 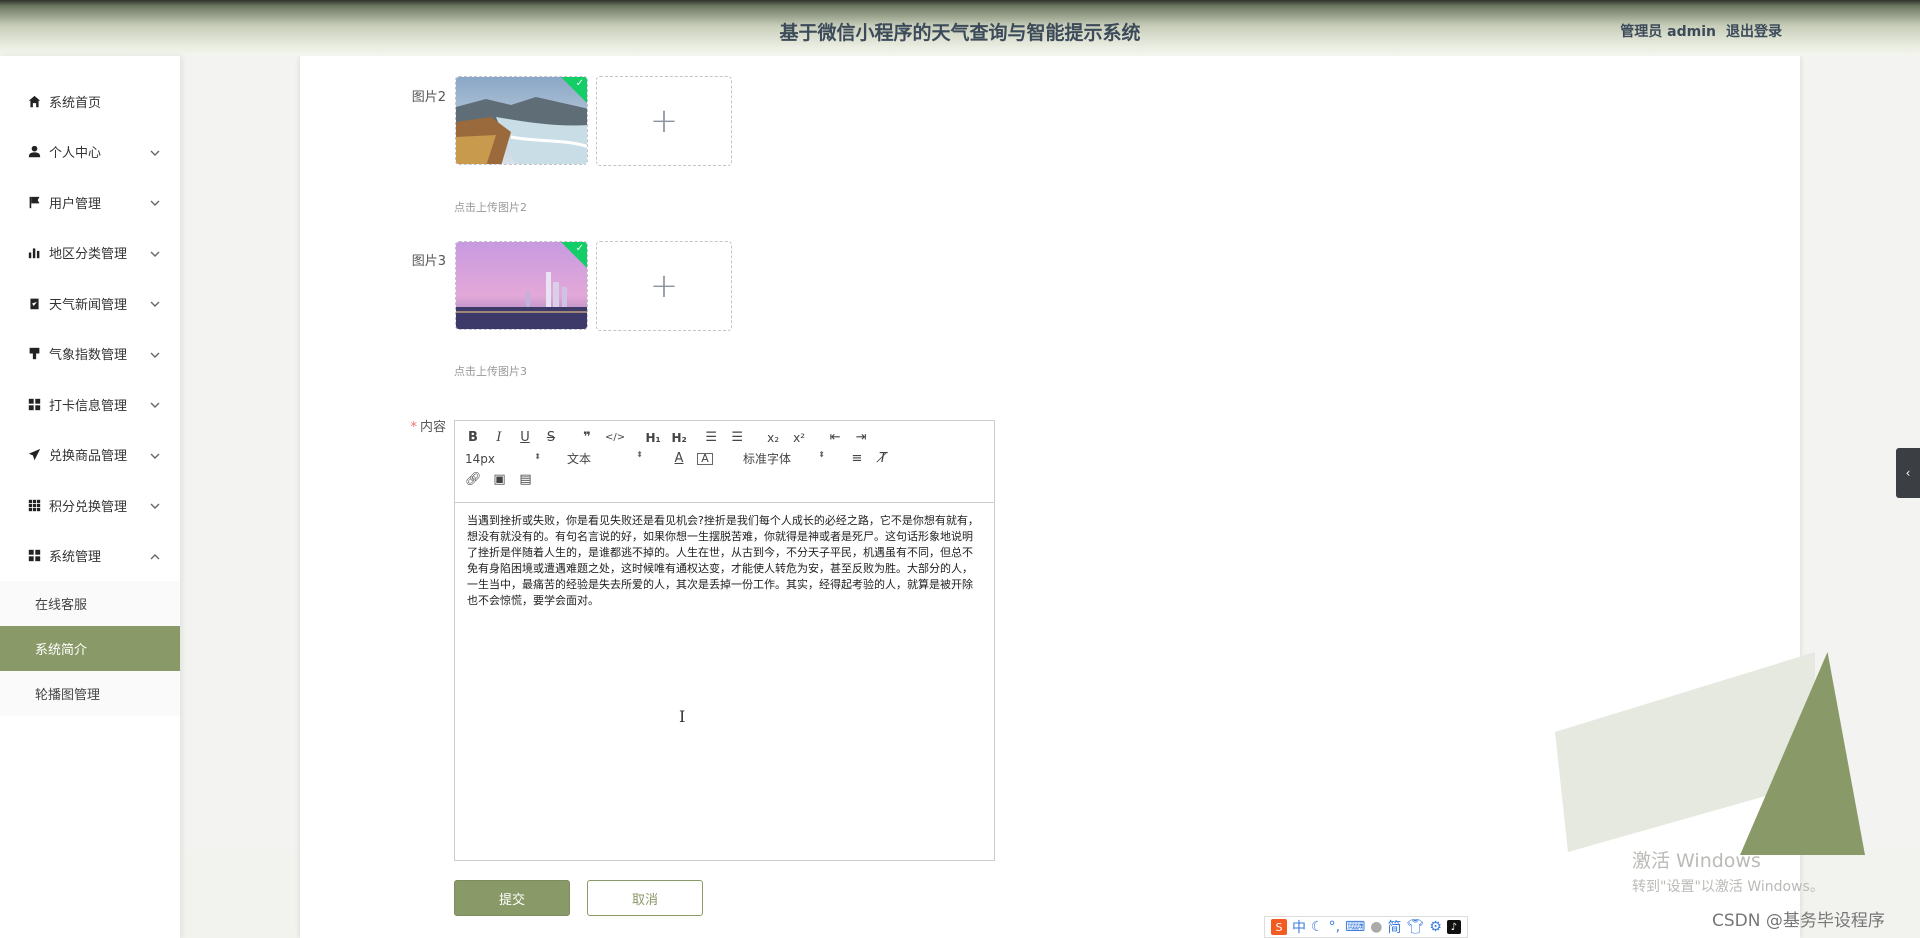 I want to click on blockquote-button: ❞, so click(x=587, y=437).